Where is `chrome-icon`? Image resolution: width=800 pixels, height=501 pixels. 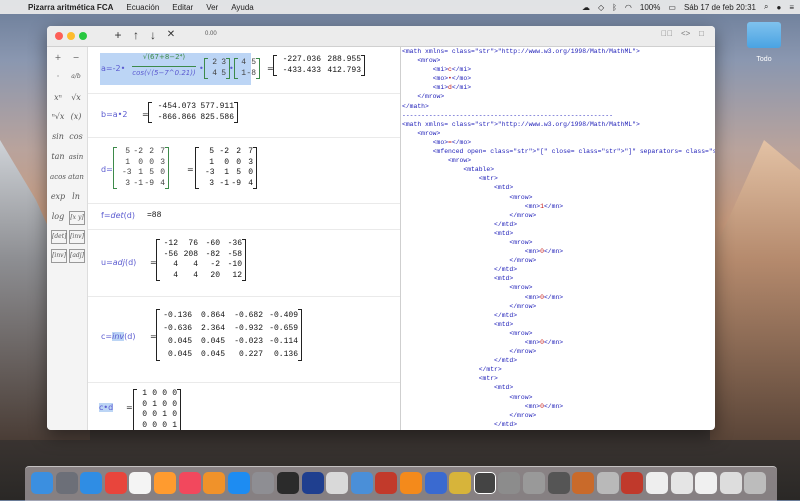
chrome-icon is located at coordinates (115, 483).